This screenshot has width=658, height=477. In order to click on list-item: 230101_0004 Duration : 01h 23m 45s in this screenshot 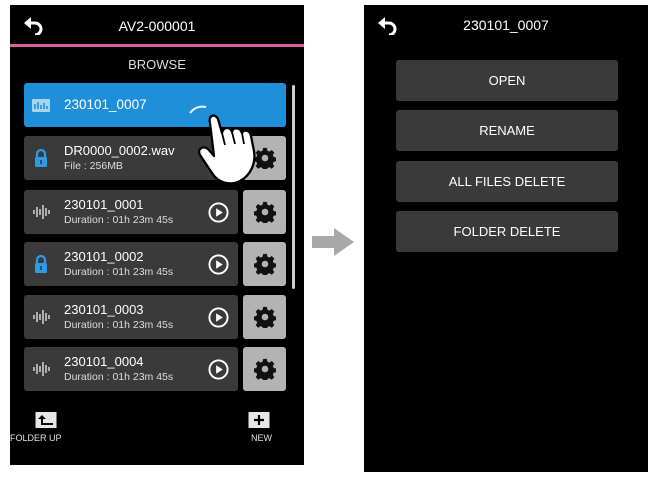, I will do `click(131, 369)`.